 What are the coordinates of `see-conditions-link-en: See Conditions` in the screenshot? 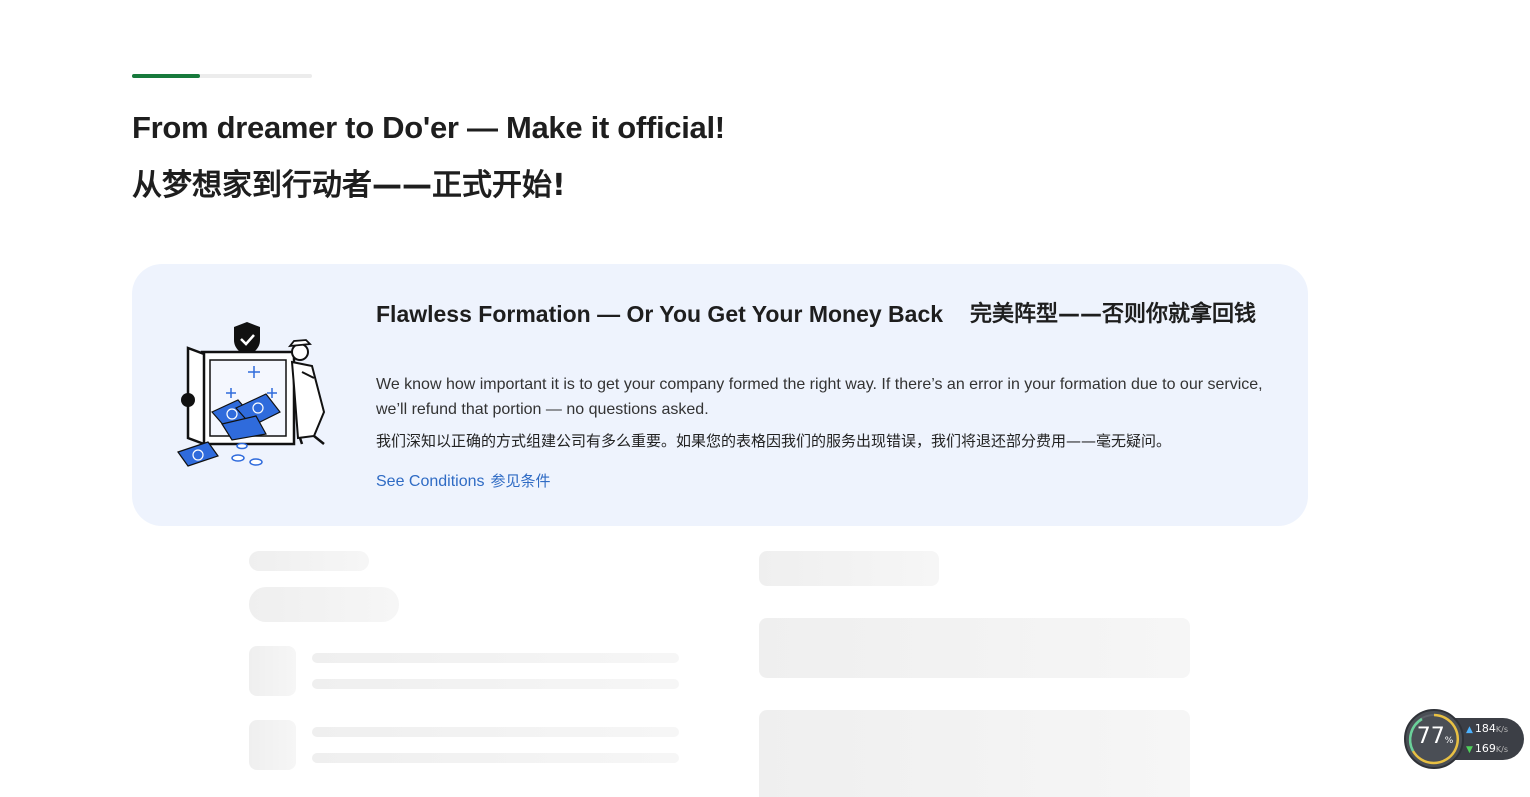 It's located at (430, 481).